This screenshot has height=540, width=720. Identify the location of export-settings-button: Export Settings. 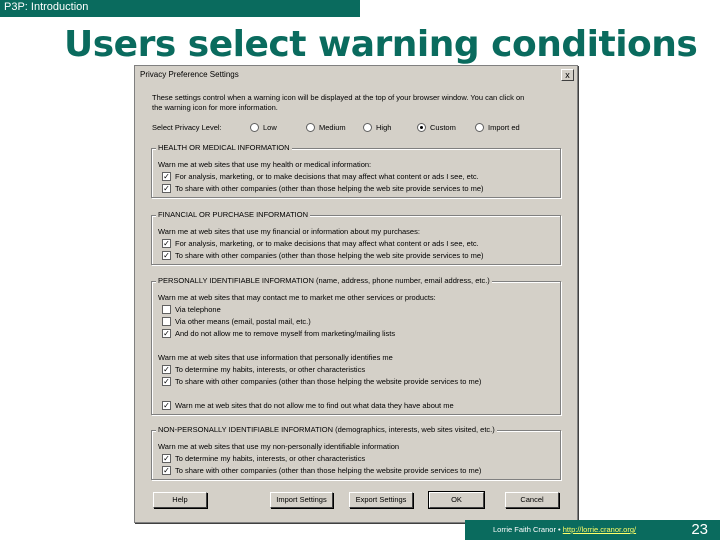
(381, 500).